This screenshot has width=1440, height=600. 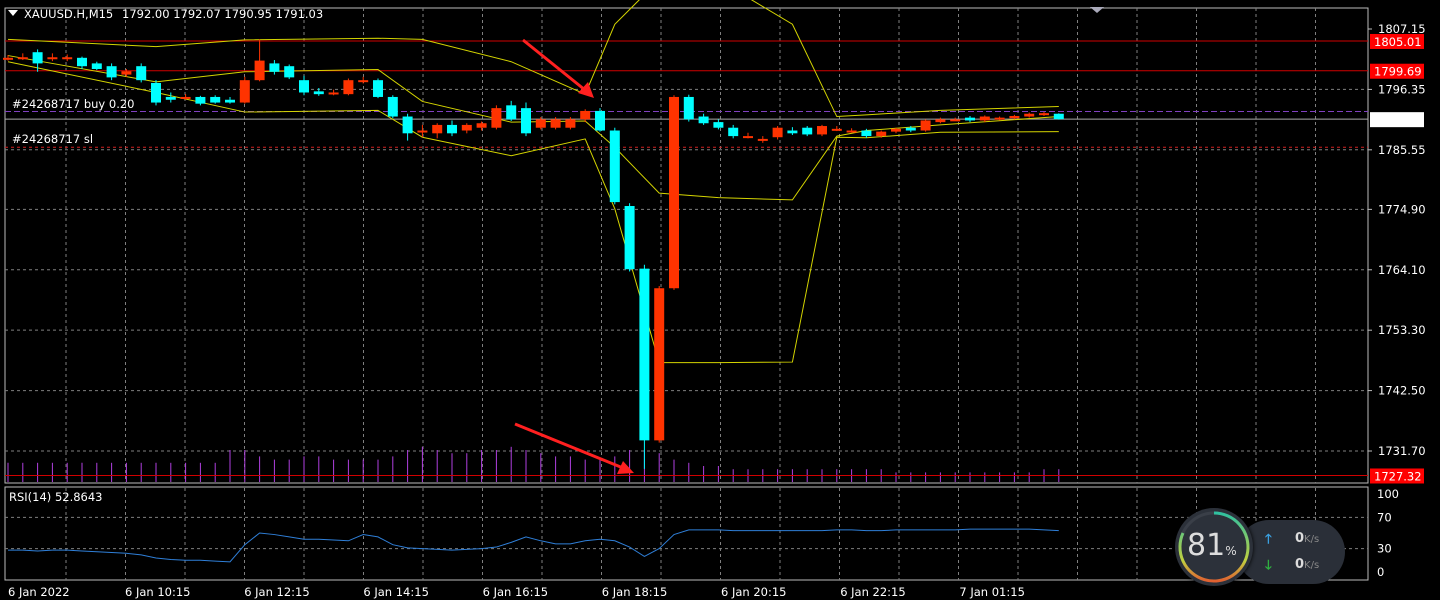 What do you see at coordinates (1402, 209) in the screenshot?
I see `price-axis-label: 1774.90` at bounding box center [1402, 209].